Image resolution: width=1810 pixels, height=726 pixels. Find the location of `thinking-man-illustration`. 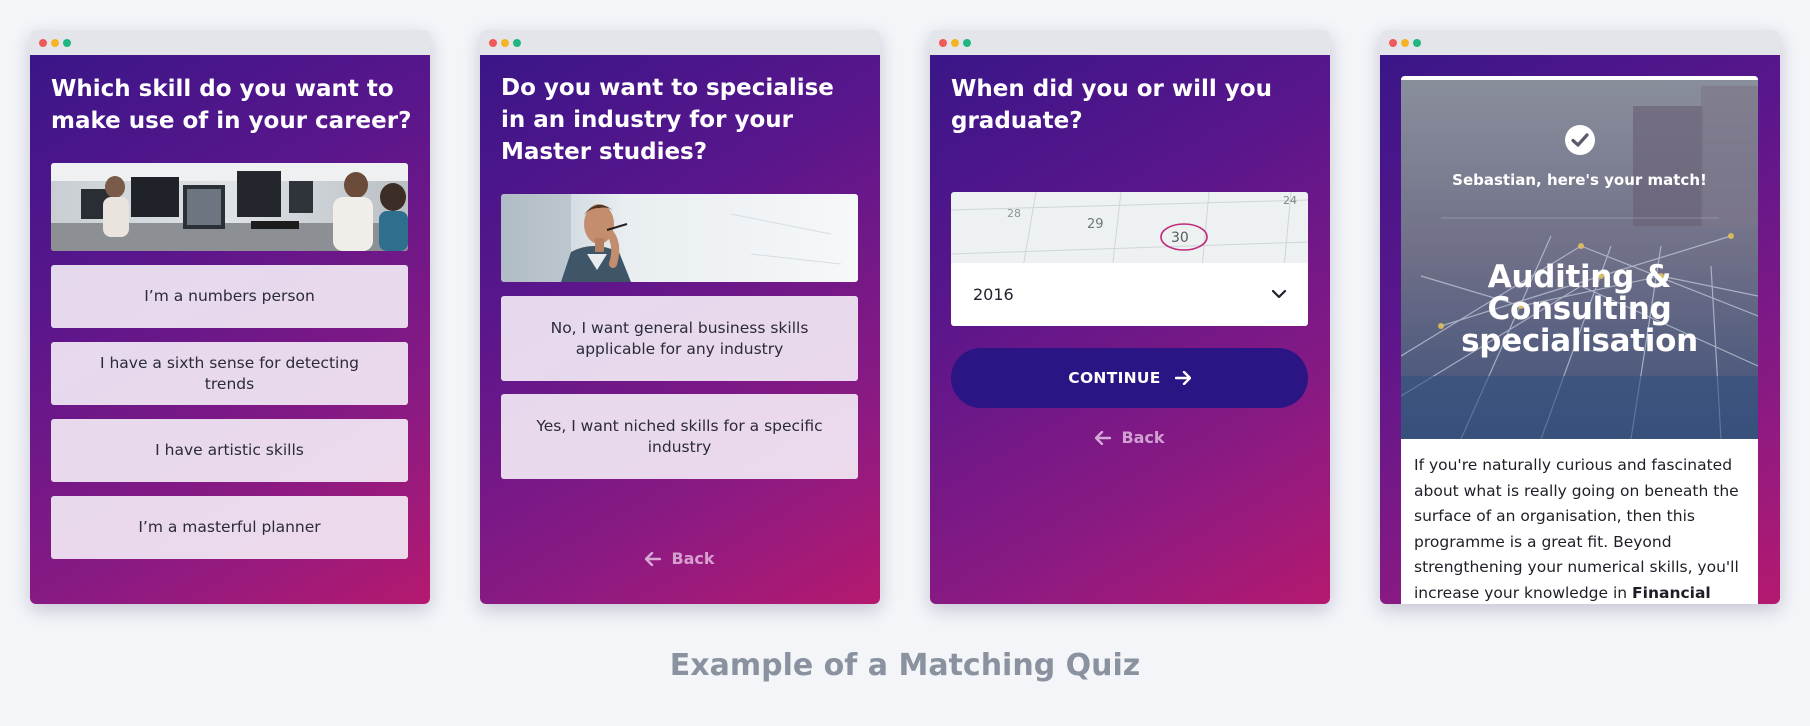

thinking-man-illustration is located at coordinates (679, 238).